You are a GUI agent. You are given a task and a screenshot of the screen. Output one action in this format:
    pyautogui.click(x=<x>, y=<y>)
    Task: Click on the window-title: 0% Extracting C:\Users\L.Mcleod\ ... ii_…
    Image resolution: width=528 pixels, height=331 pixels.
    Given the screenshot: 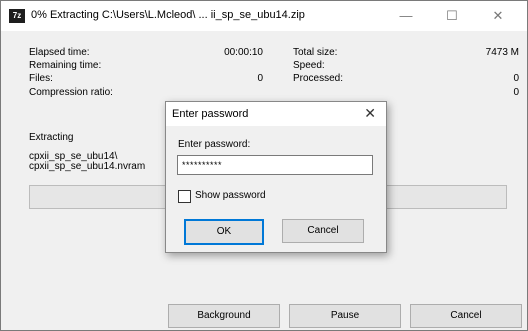 What is the action you would take?
    pyautogui.click(x=168, y=15)
    